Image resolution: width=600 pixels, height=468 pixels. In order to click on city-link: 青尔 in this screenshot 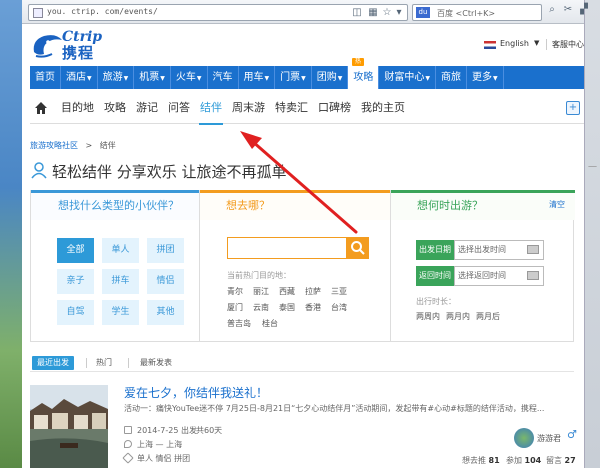, I will do `click(235, 291)`.